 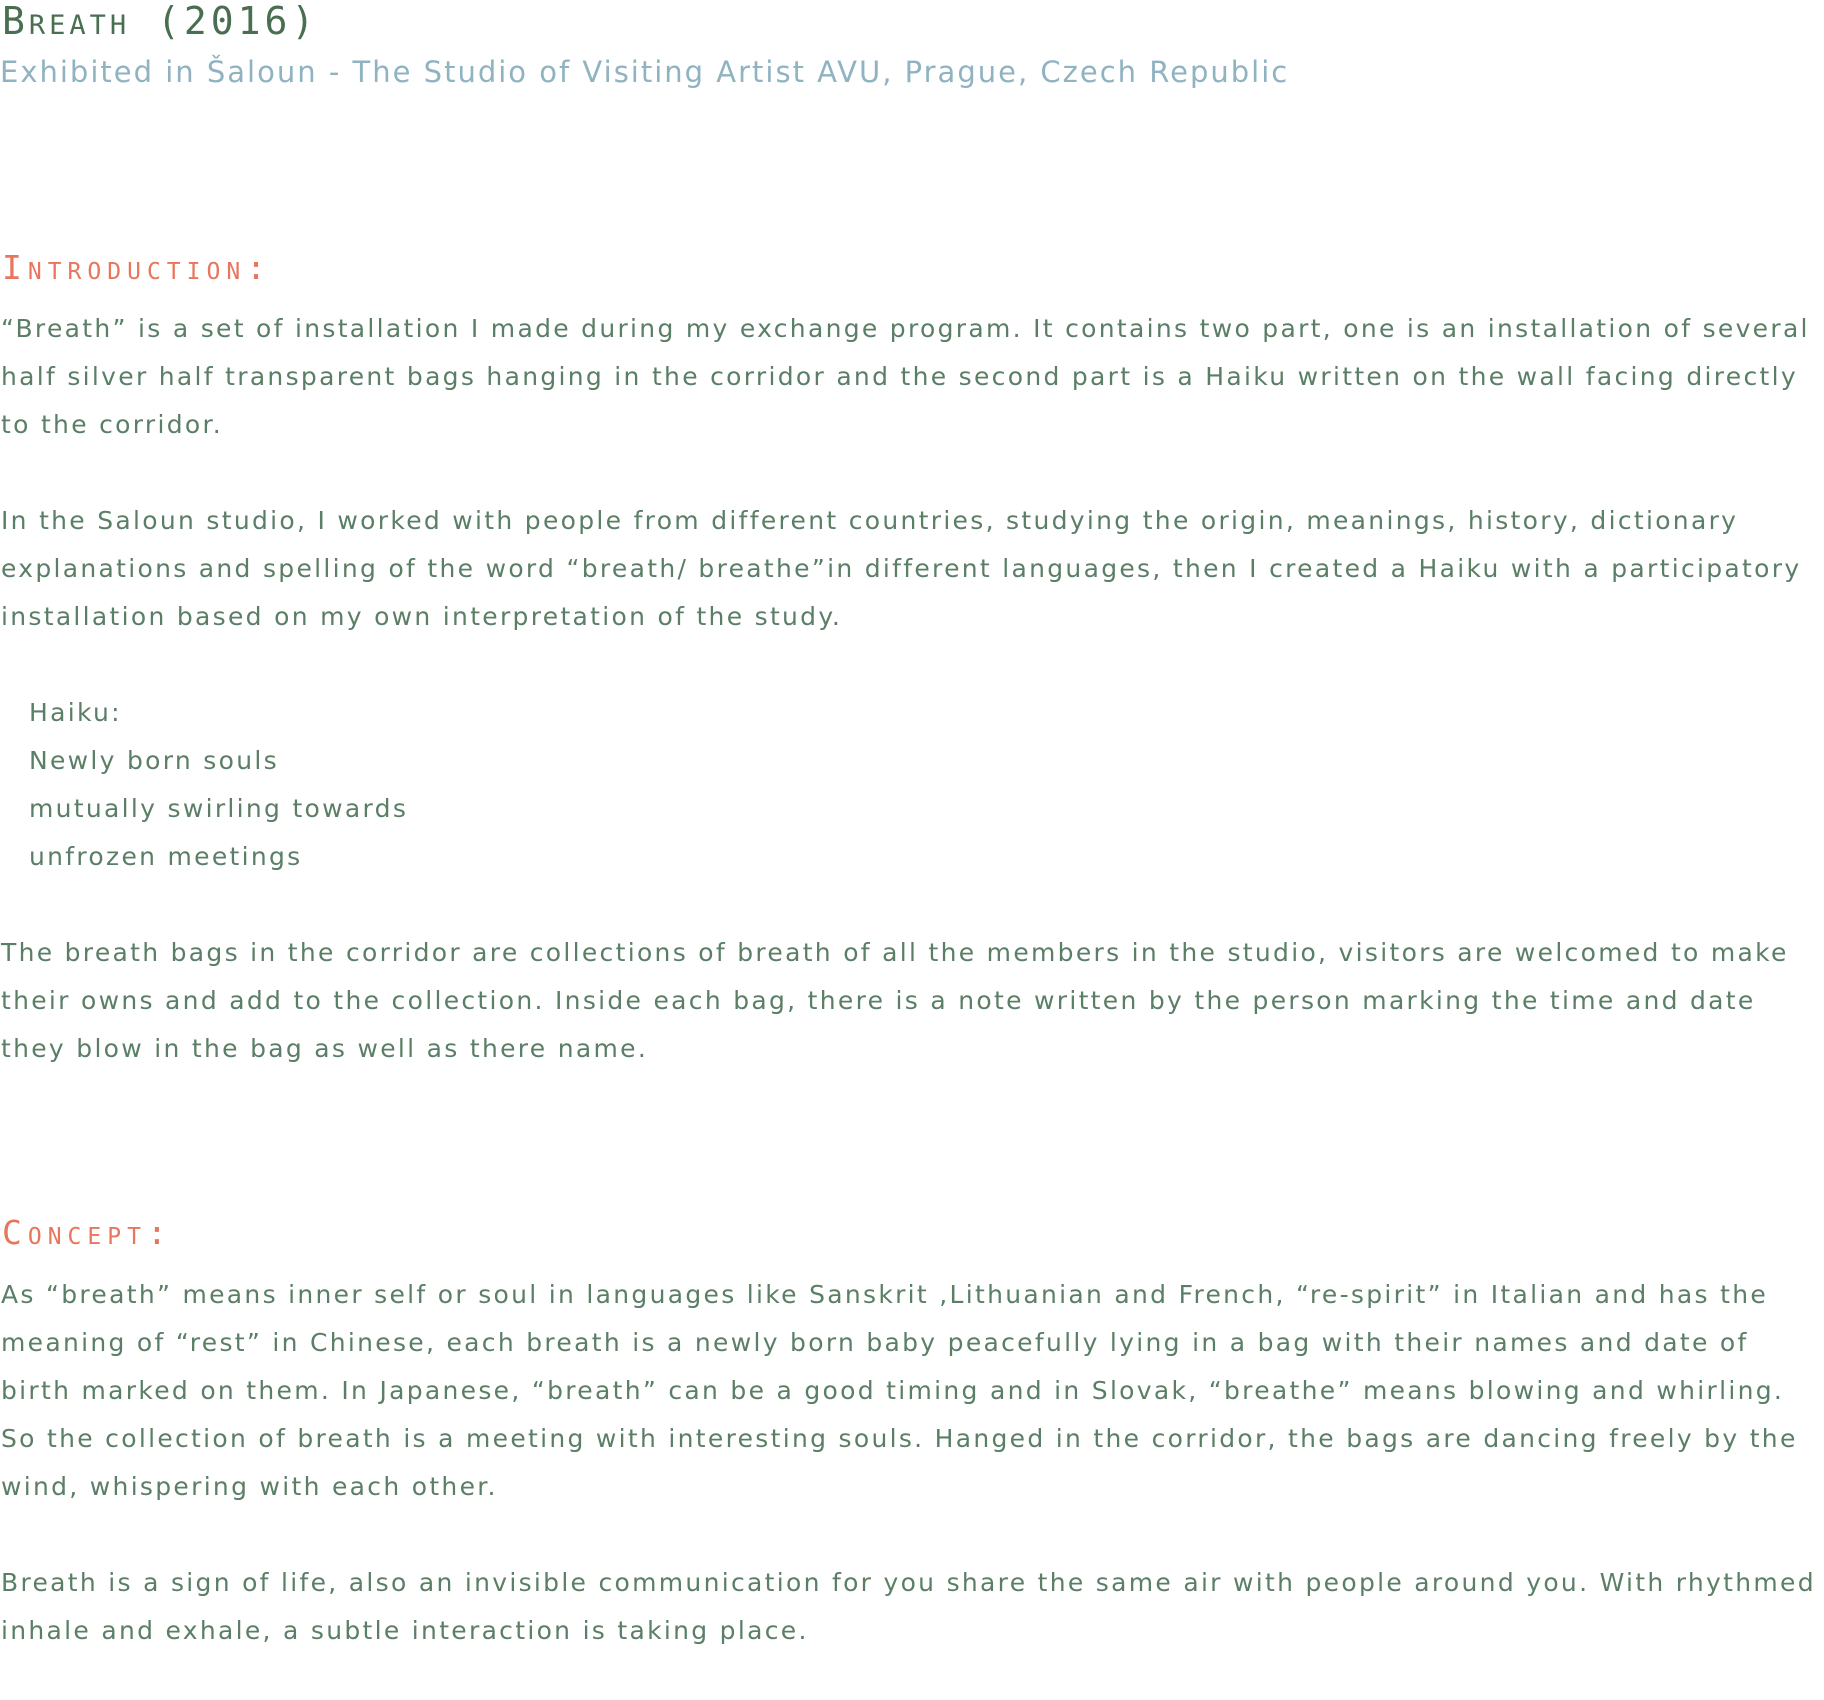 What do you see at coordinates (160, 21) in the screenshot?
I see `page-title: Breath (2016)` at bounding box center [160, 21].